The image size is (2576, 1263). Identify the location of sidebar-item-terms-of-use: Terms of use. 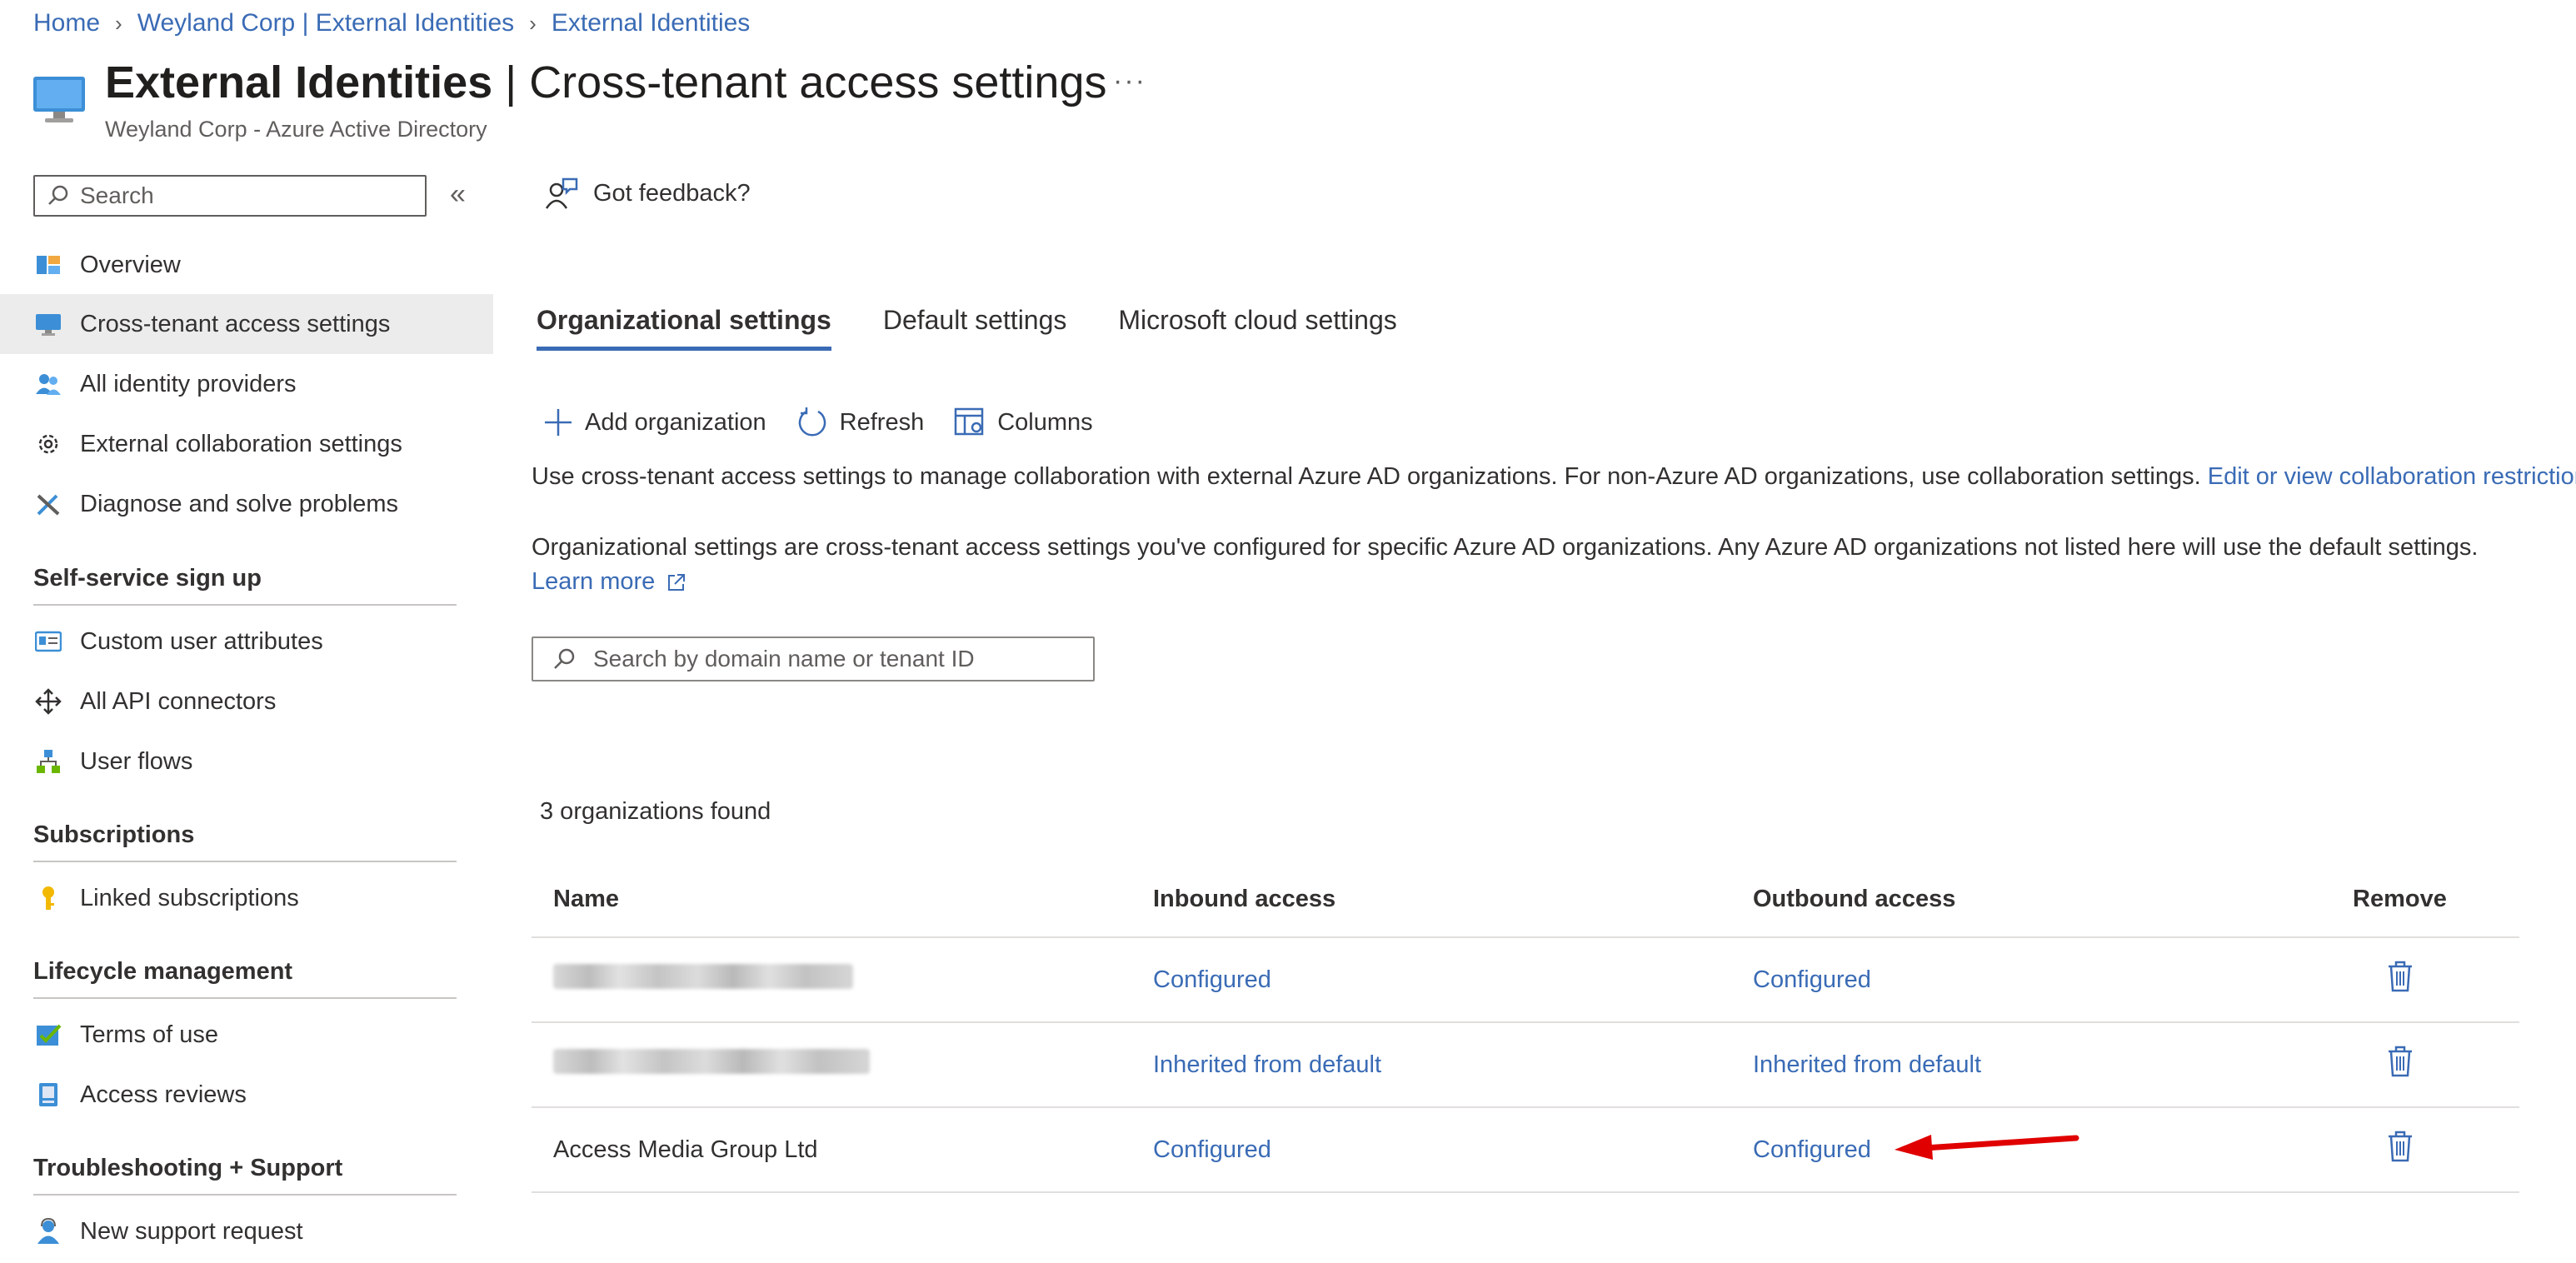
(246, 1035).